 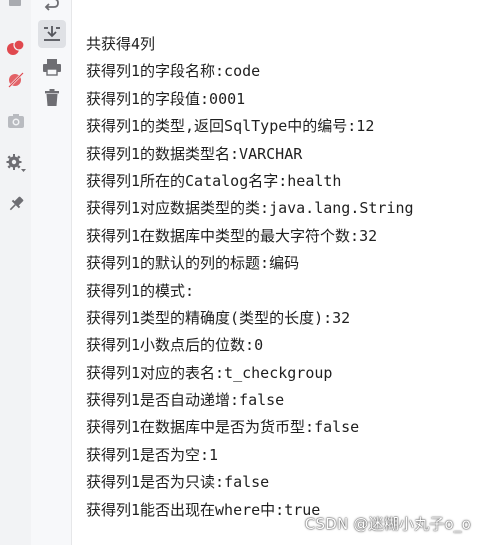 I want to click on console-line: 获得列1是否为空:1, so click(x=152, y=454).